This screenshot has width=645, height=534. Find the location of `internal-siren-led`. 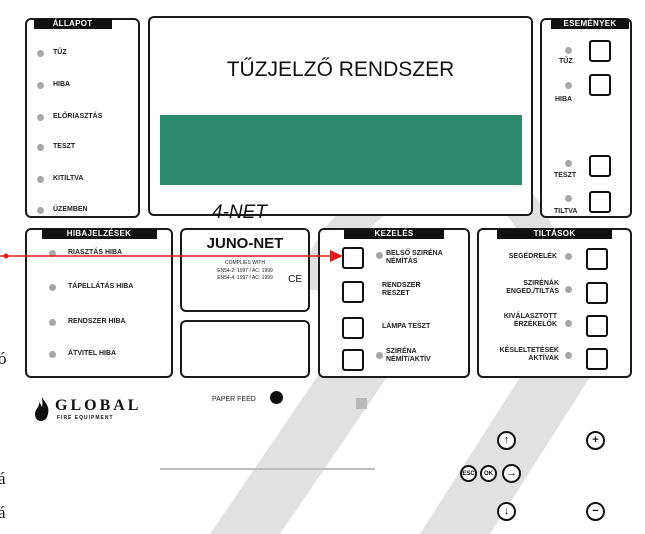

internal-siren-led is located at coordinates (379, 255).